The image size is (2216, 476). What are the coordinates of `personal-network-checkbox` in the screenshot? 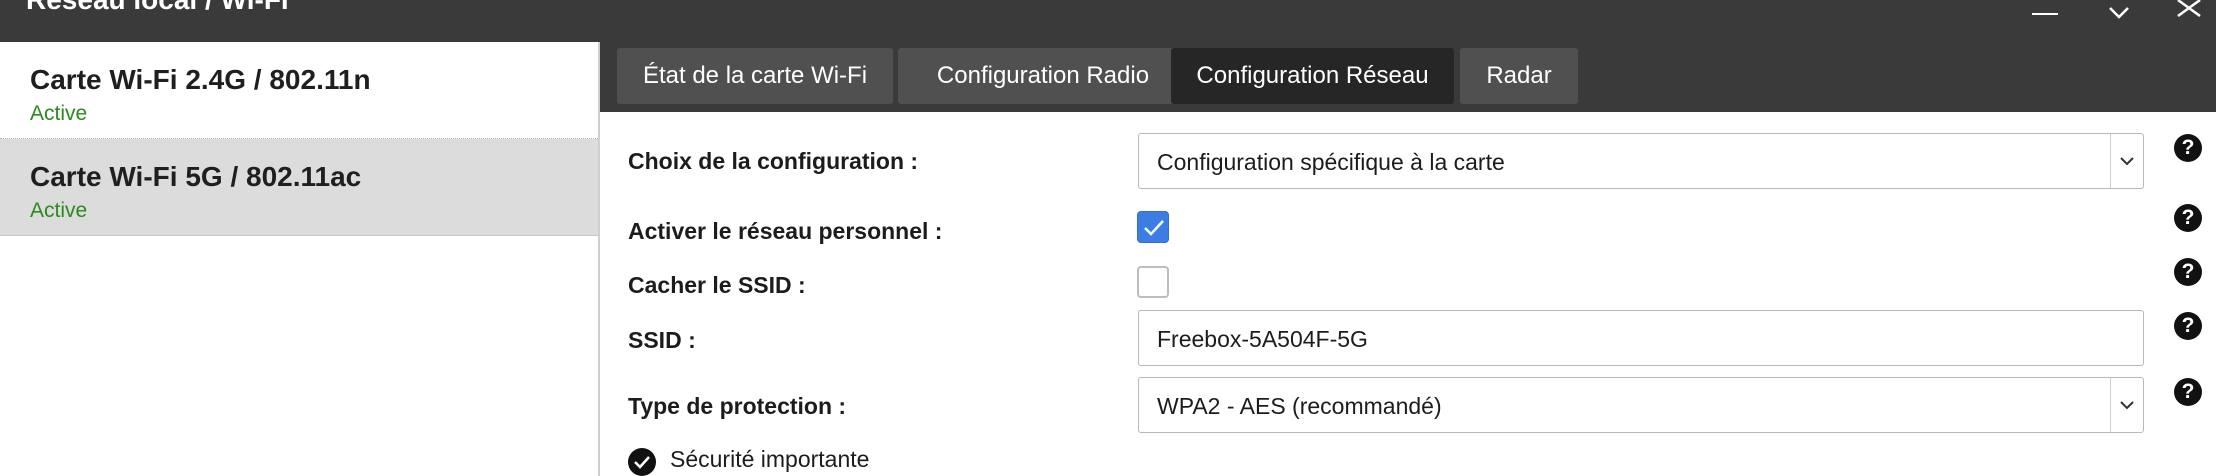 It's located at (1153, 227).